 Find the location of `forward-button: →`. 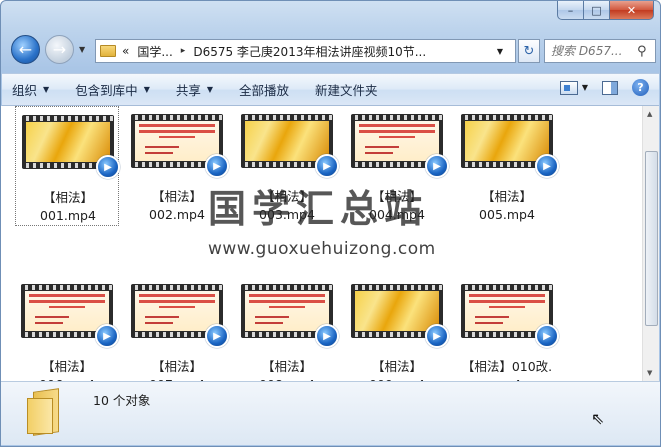

forward-button: → is located at coordinates (59, 49).